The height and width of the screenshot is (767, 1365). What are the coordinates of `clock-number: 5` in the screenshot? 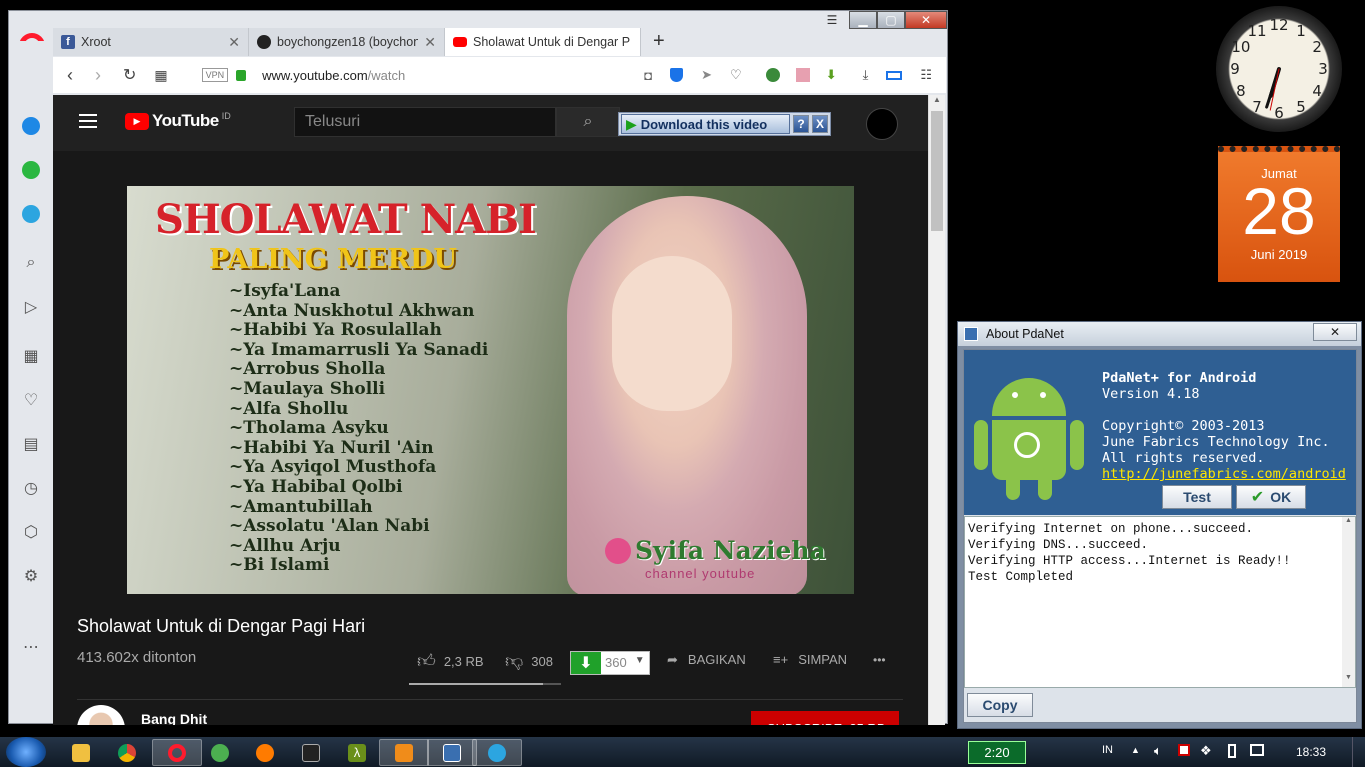 It's located at (1301, 107).